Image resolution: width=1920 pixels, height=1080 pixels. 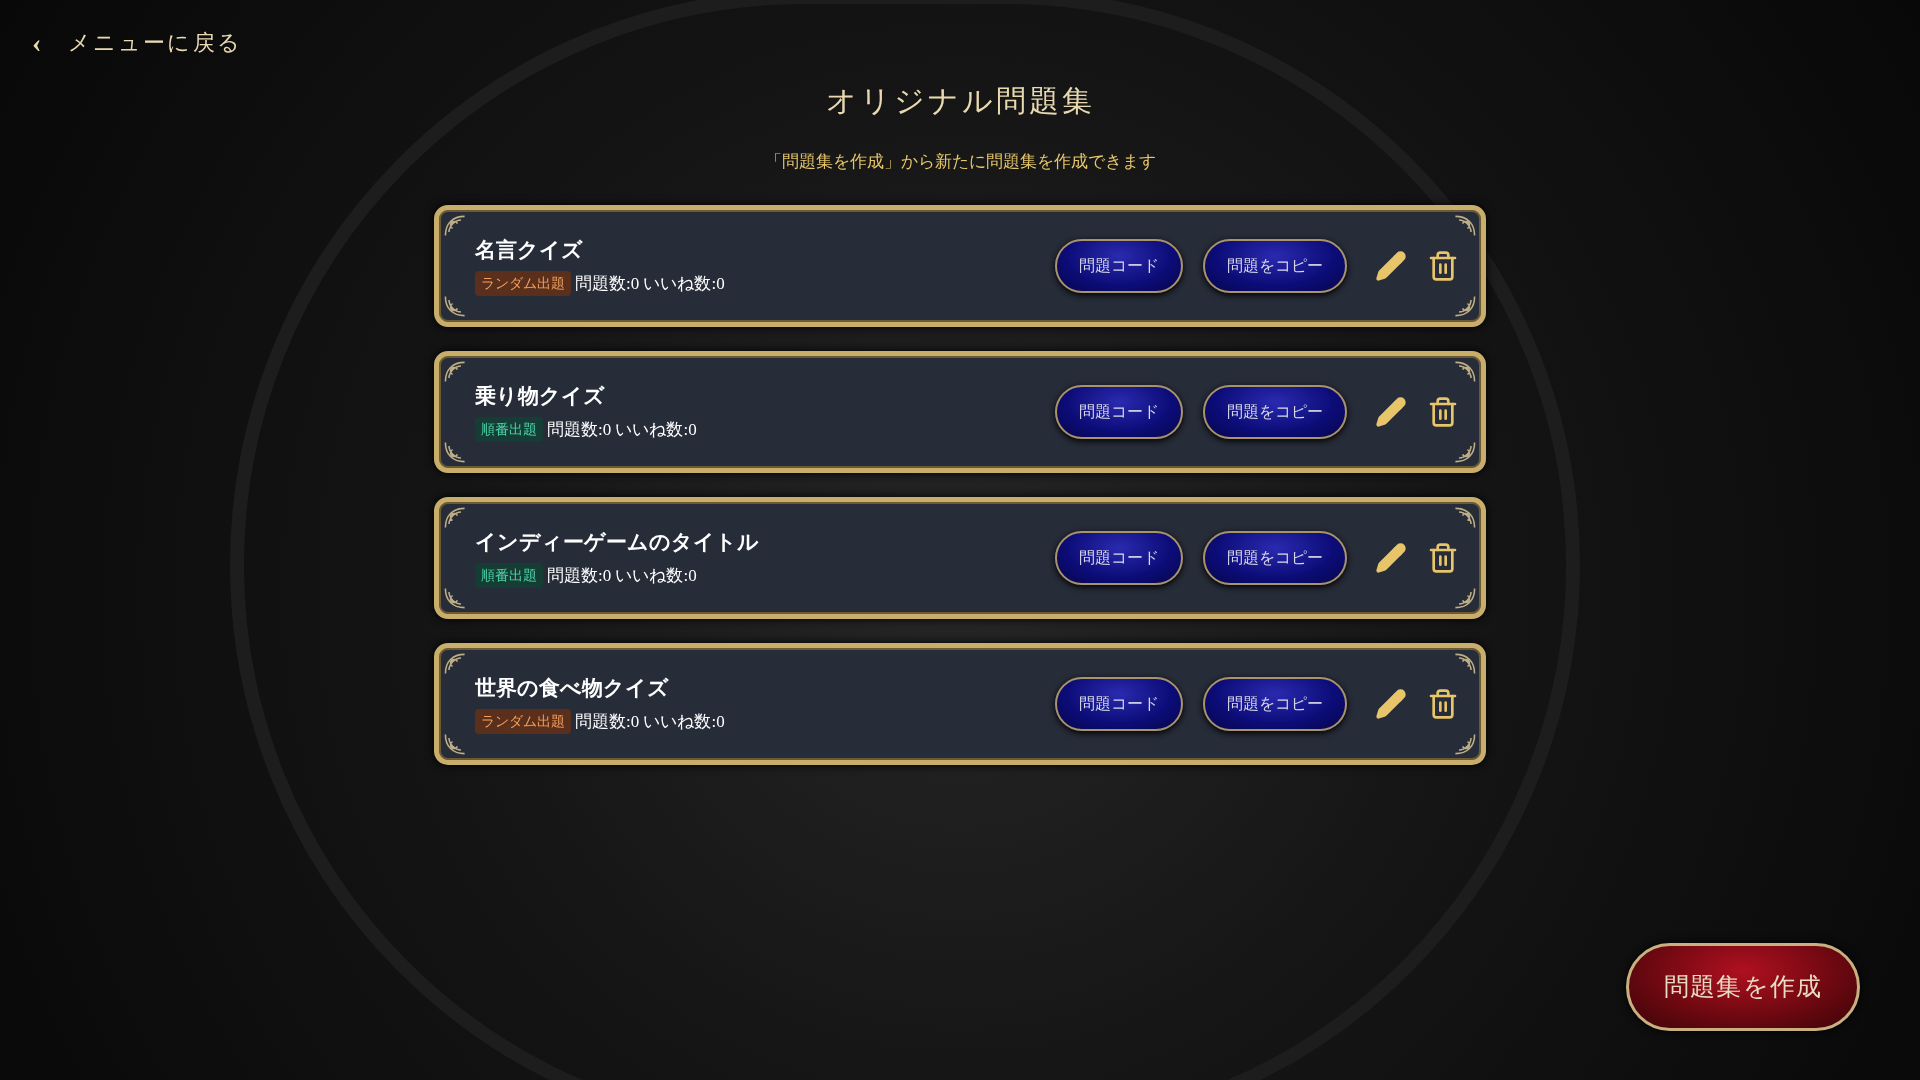 What do you see at coordinates (154, 43) in the screenshot?
I see `back-label: メニューに戻る` at bounding box center [154, 43].